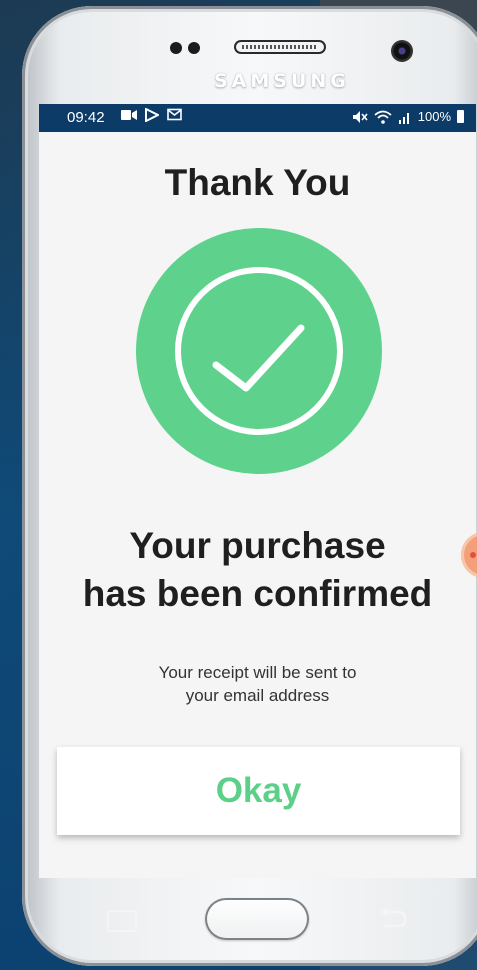 This screenshot has height=970, width=477. I want to click on mail-icon, so click(174, 114).